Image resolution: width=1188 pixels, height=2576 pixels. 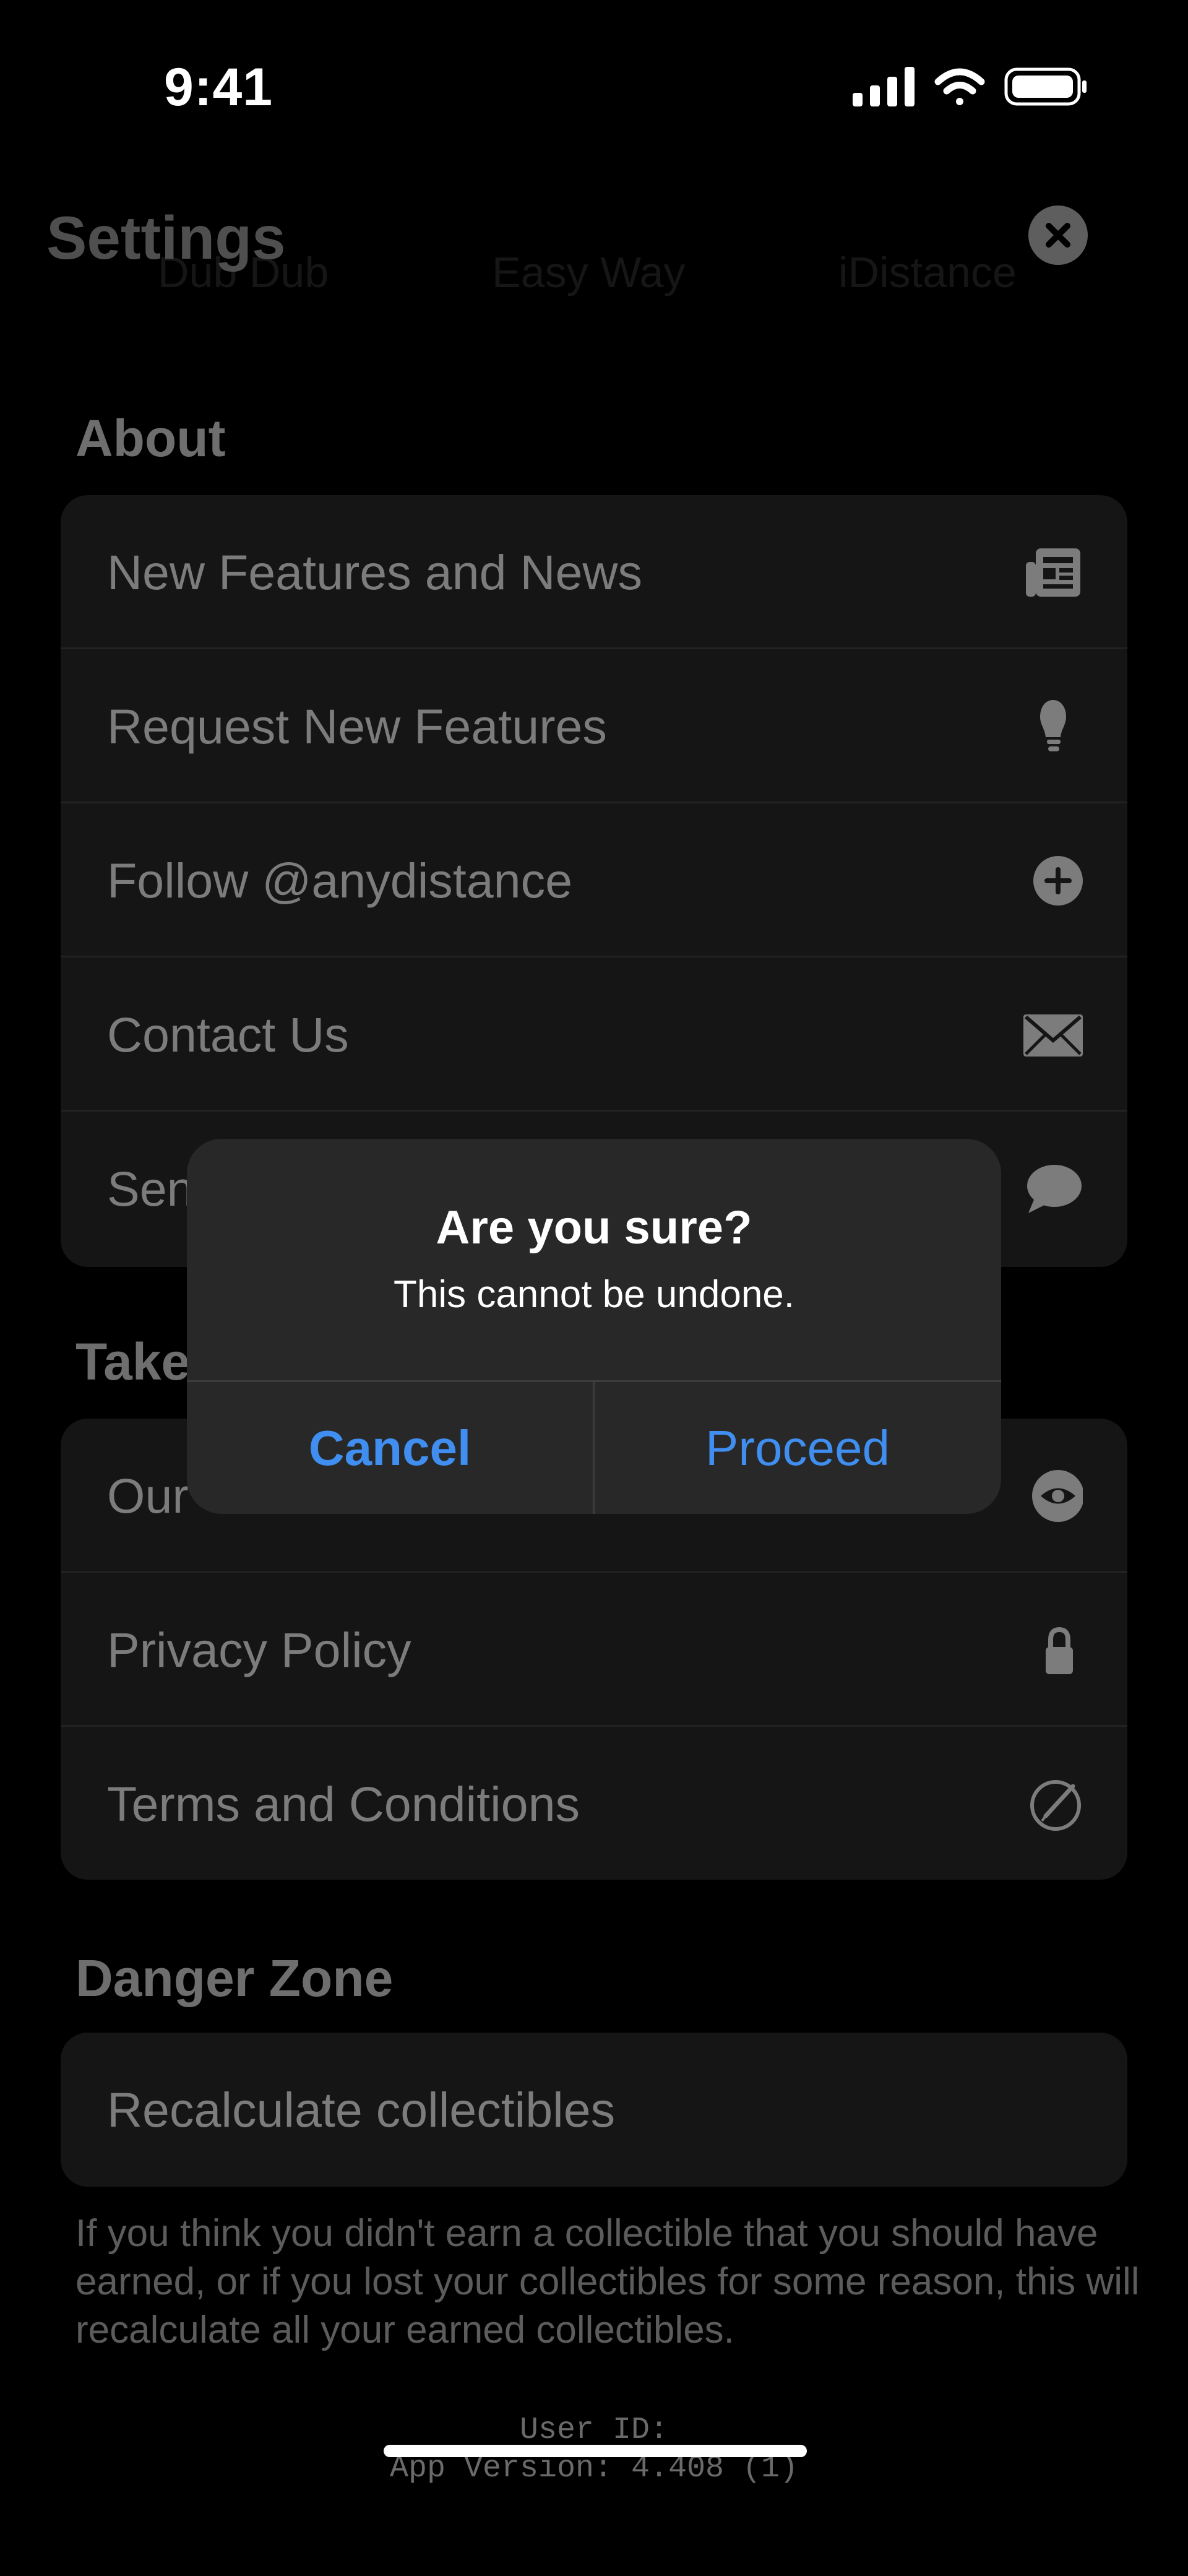 What do you see at coordinates (594, 2430) in the screenshot?
I see `user-id-text: User ID:` at bounding box center [594, 2430].